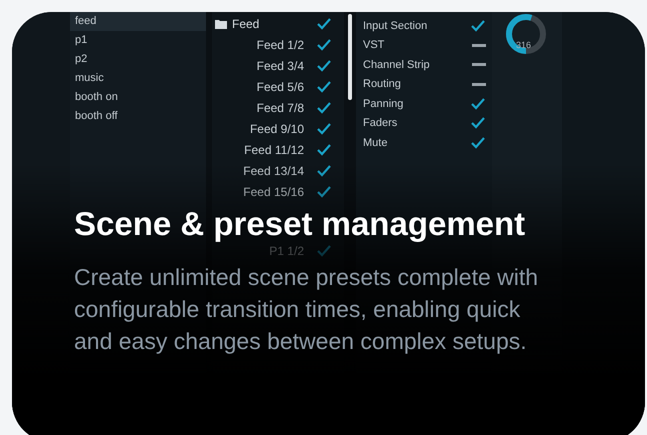  I want to click on section-item: Panning, so click(416, 104).